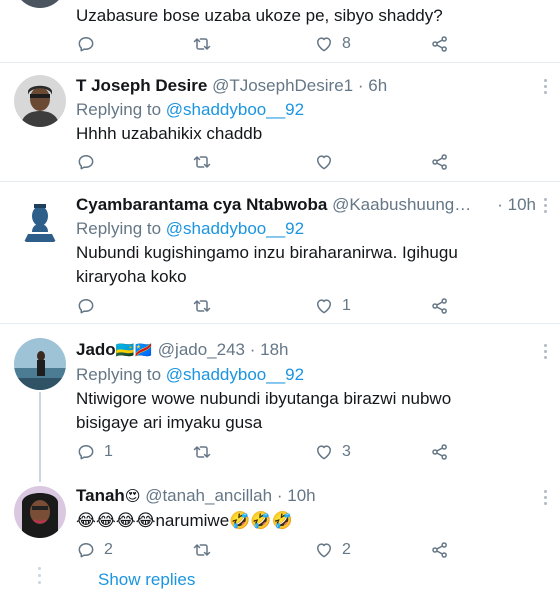 The image size is (560, 600). I want to click on user-handle: @tanah_ancillah, so click(208, 495).